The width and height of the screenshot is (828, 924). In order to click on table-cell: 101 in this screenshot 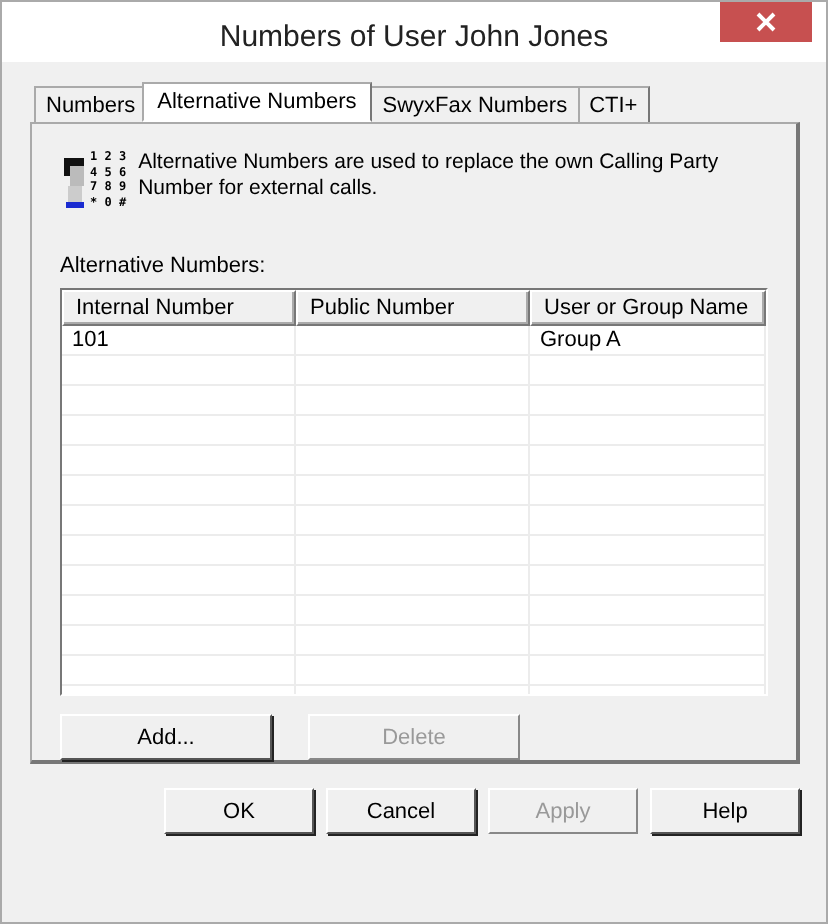, I will do `click(179, 340)`.